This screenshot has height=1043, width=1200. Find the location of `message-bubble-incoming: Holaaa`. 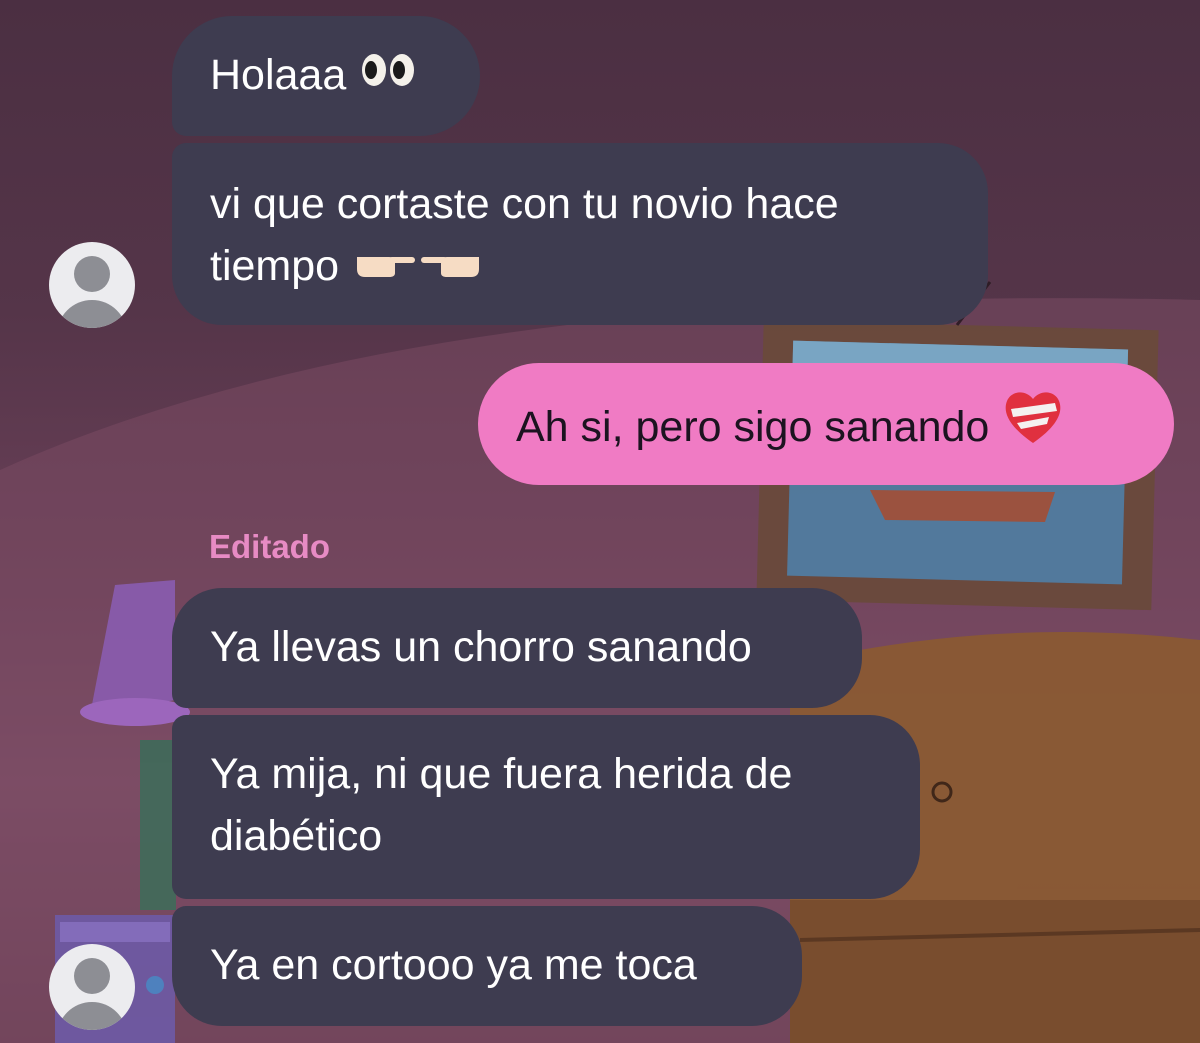

message-bubble-incoming: Holaaa is located at coordinates (326, 76).